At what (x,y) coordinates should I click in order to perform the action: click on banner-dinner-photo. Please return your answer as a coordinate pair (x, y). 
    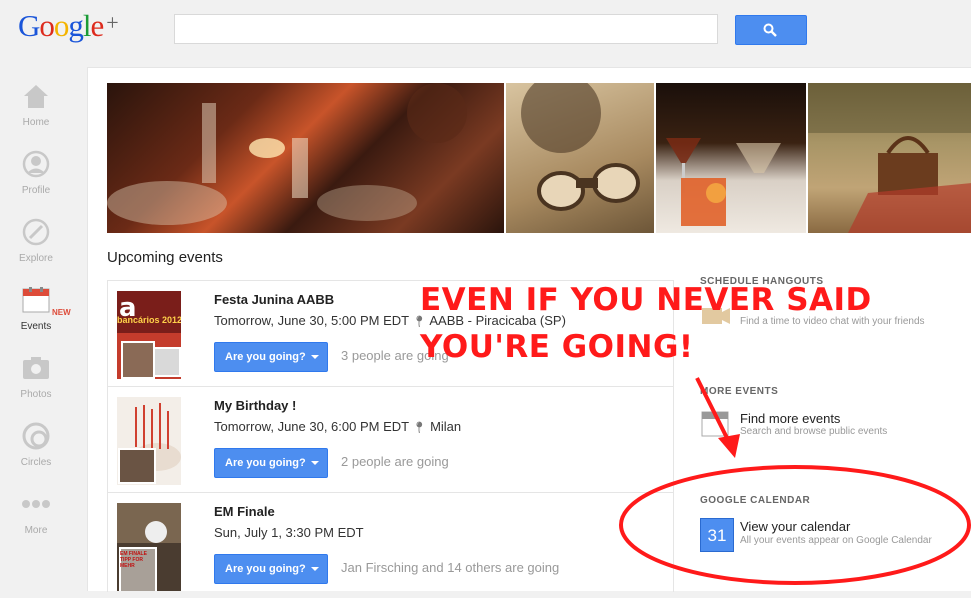
    Looking at the image, I should click on (305, 158).